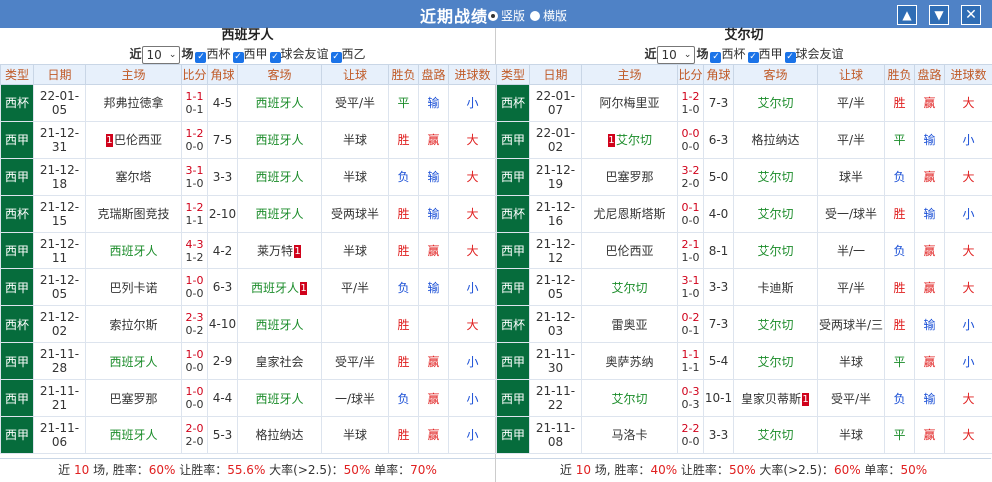  What do you see at coordinates (629, 103) in the screenshot?
I see `home-team-cell: 阿尔梅里亚` at bounding box center [629, 103].